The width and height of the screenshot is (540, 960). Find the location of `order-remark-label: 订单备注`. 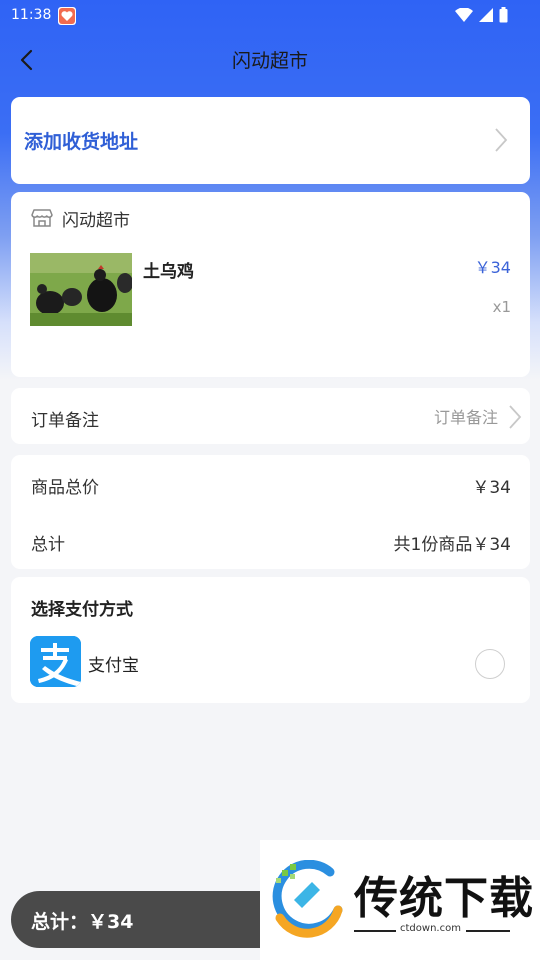

order-remark-label: 订单备注 is located at coordinates (65, 421).